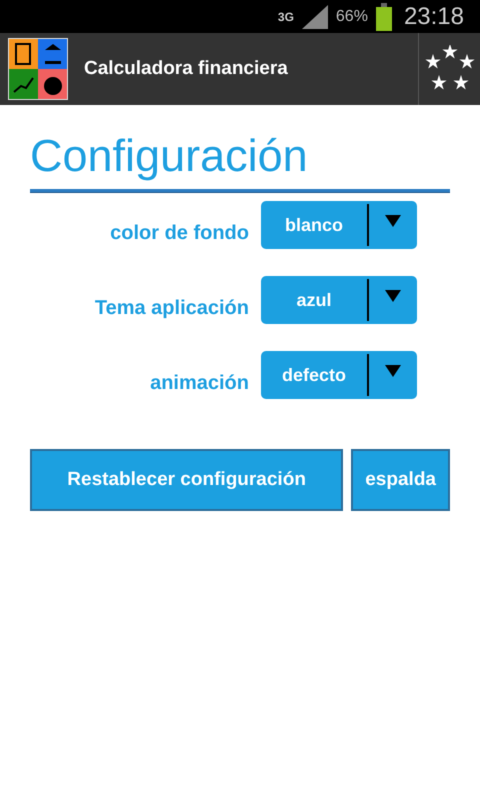 The height and width of the screenshot is (800, 480). I want to click on back-button: espalda, so click(400, 480).